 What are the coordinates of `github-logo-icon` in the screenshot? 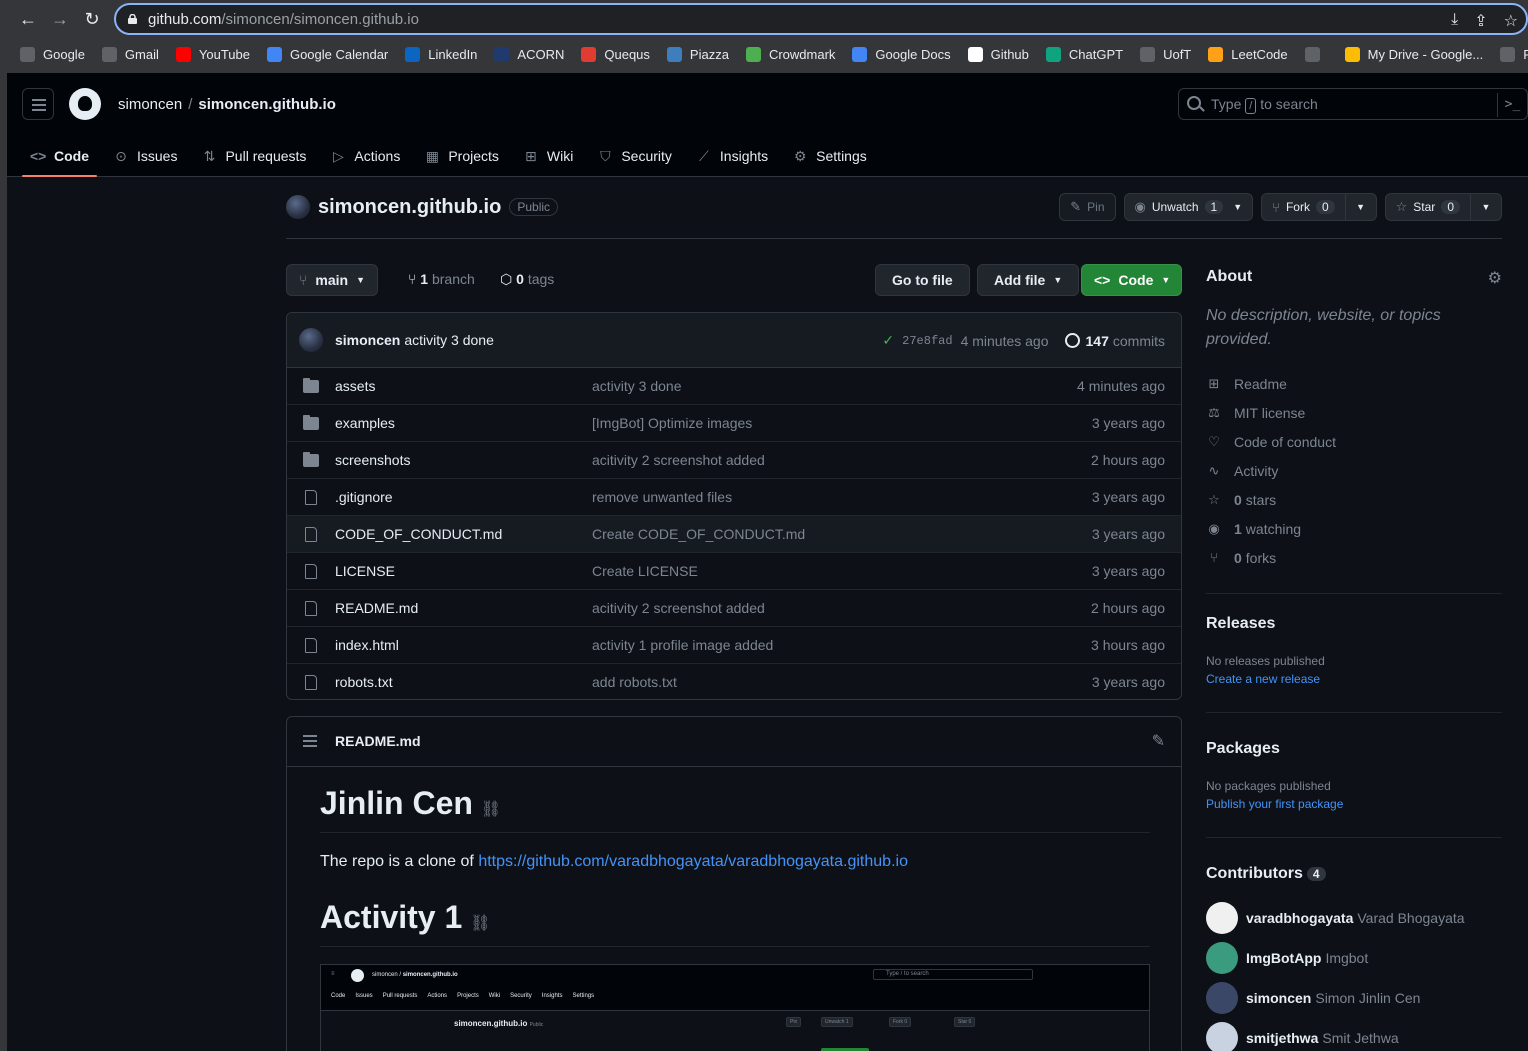 It's located at (85, 104).